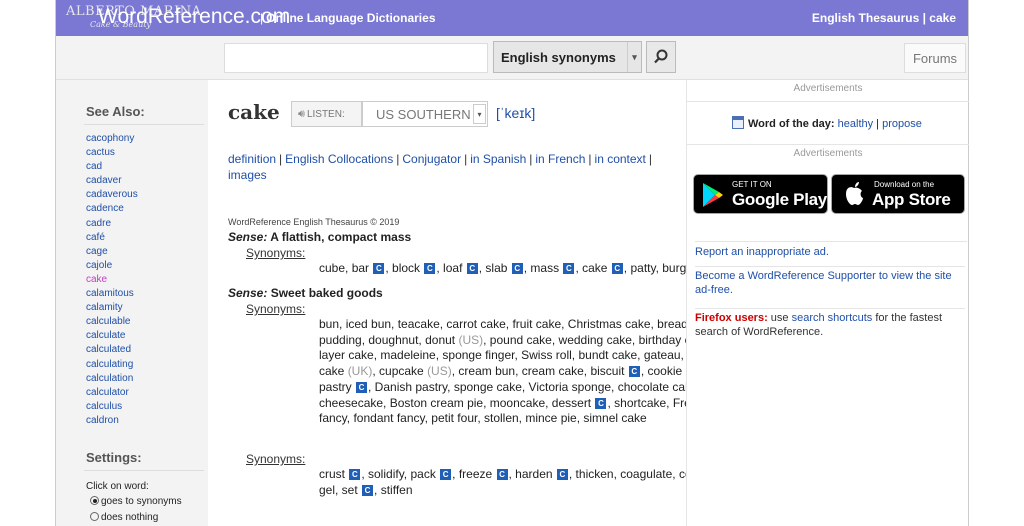 This screenshot has height=526, width=1024. What do you see at coordinates (831, 249) in the screenshot?
I see `report-ad: Report an inappropriate ad.` at bounding box center [831, 249].